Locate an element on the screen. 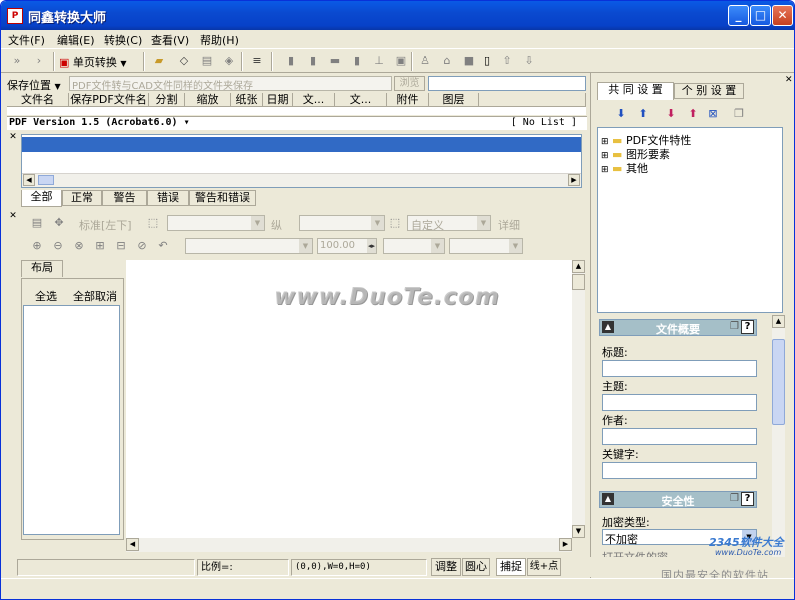  adjust-toggle: 调整 is located at coordinates (446, 567).